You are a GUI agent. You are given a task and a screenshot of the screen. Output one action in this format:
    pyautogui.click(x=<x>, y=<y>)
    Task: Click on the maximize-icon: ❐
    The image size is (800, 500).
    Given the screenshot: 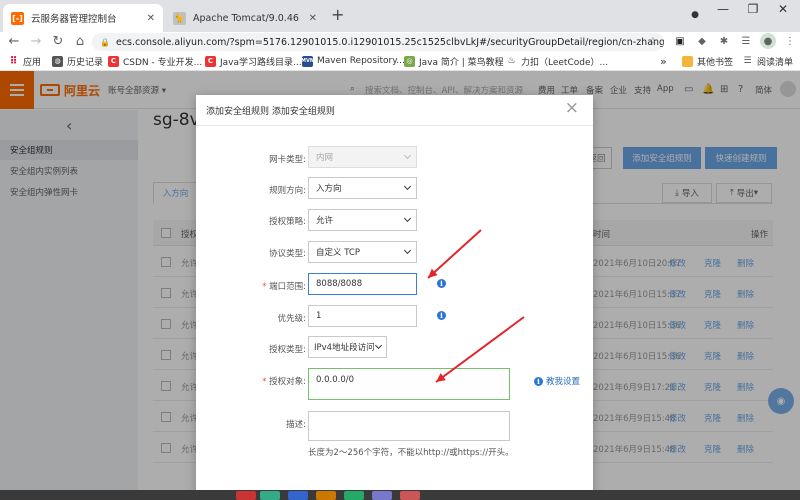 What is the action you would take?
    pyautogui.click(x=753, y=9)
    